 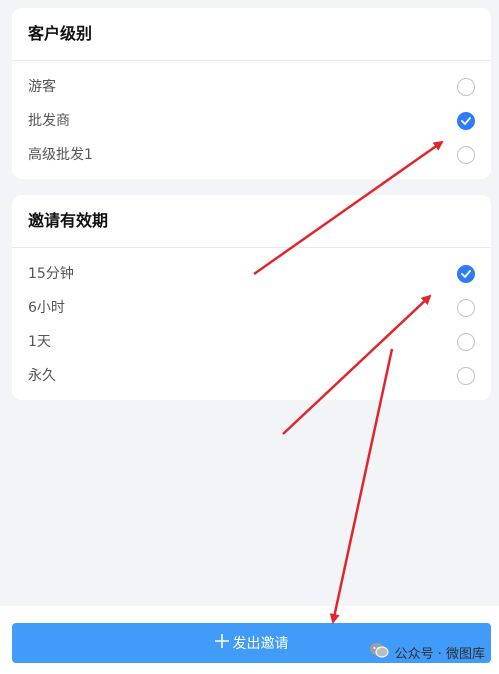 What do you see at coordinates (42, 87) in the screenshot?
I see `option-label: 游客` at bounding box center [42, 87].